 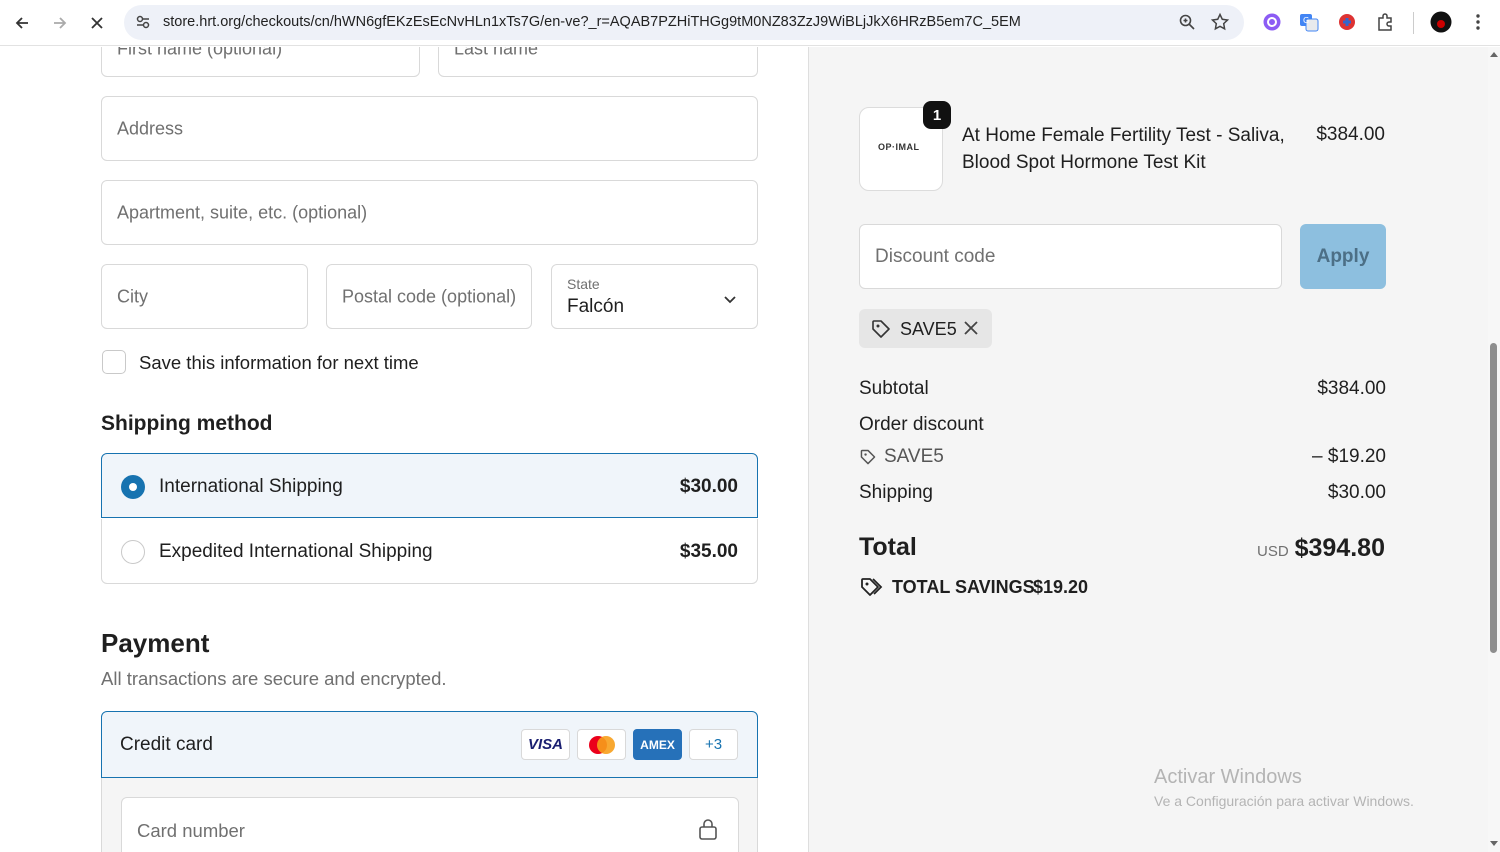 What do you see at coordinates (429, 744) in the screenshot?
I see `credit-card-option: Credit card VISA AMEX +3` at bounding box center [429, 744].